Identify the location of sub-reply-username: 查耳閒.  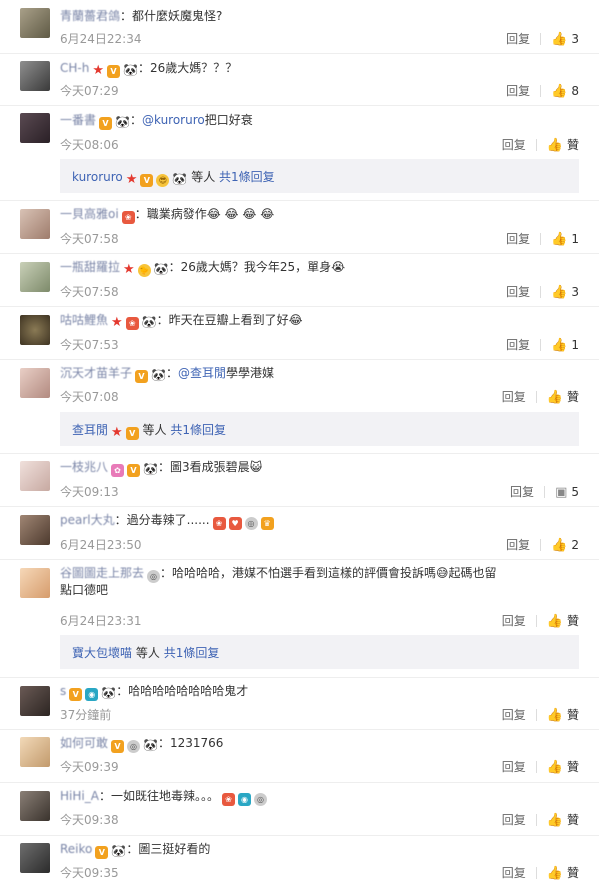
(90, 430).